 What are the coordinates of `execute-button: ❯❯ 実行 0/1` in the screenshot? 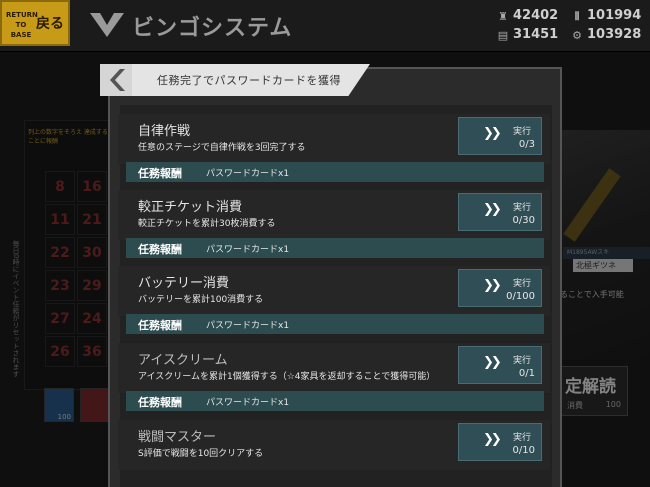 It's located at (500, 365).